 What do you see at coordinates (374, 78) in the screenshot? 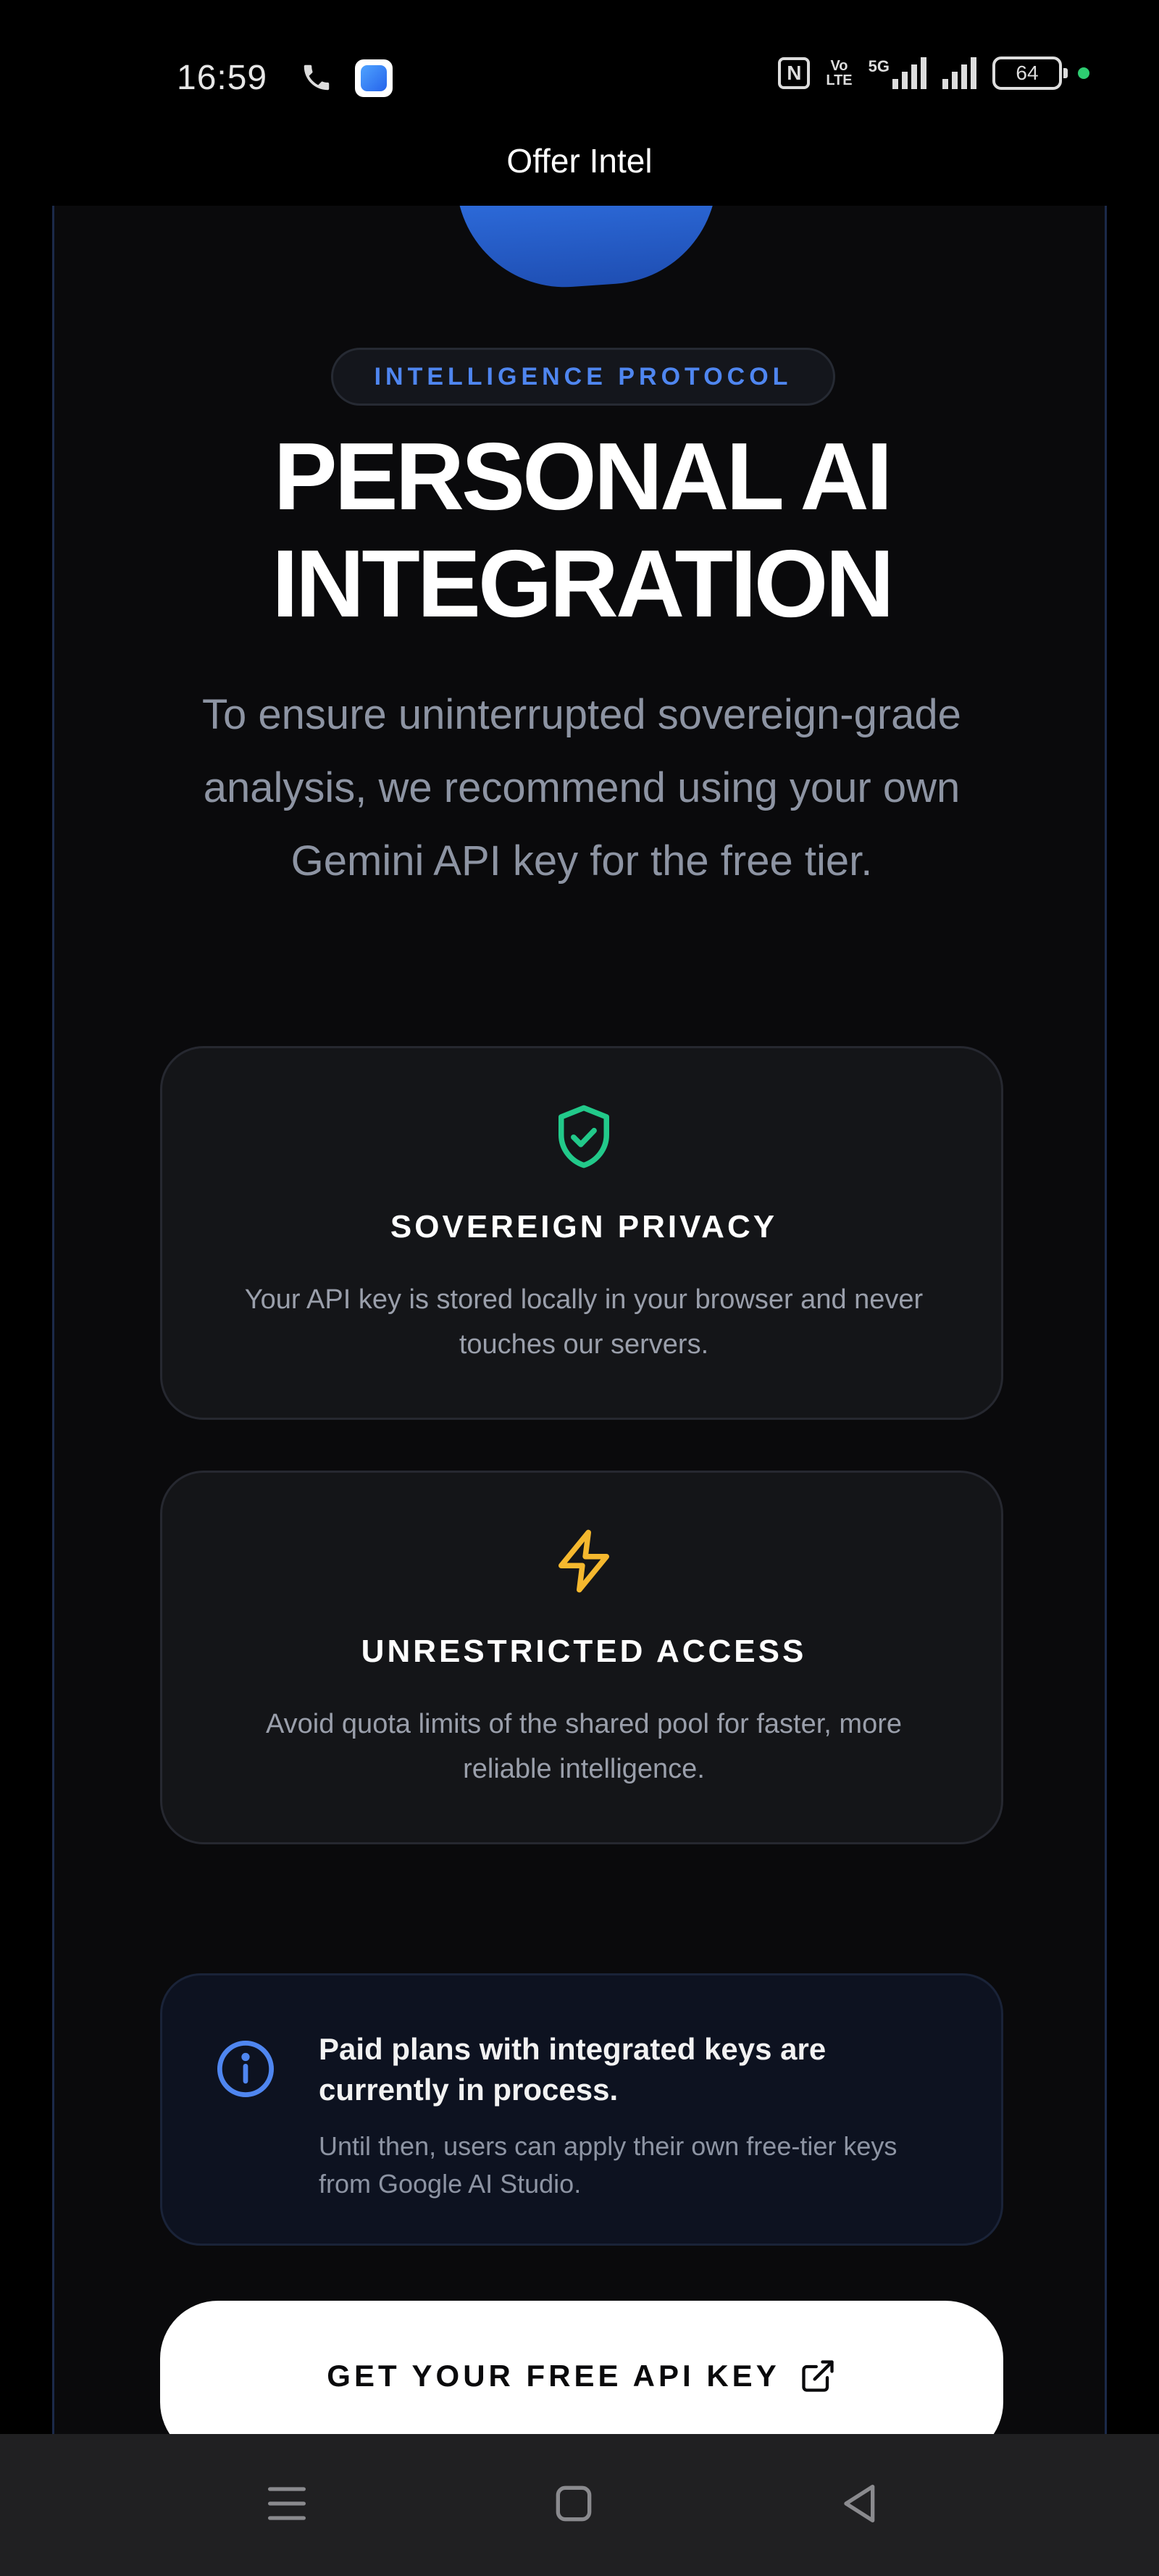
I see `app-notification-icon` at bounding box center [374, 78].